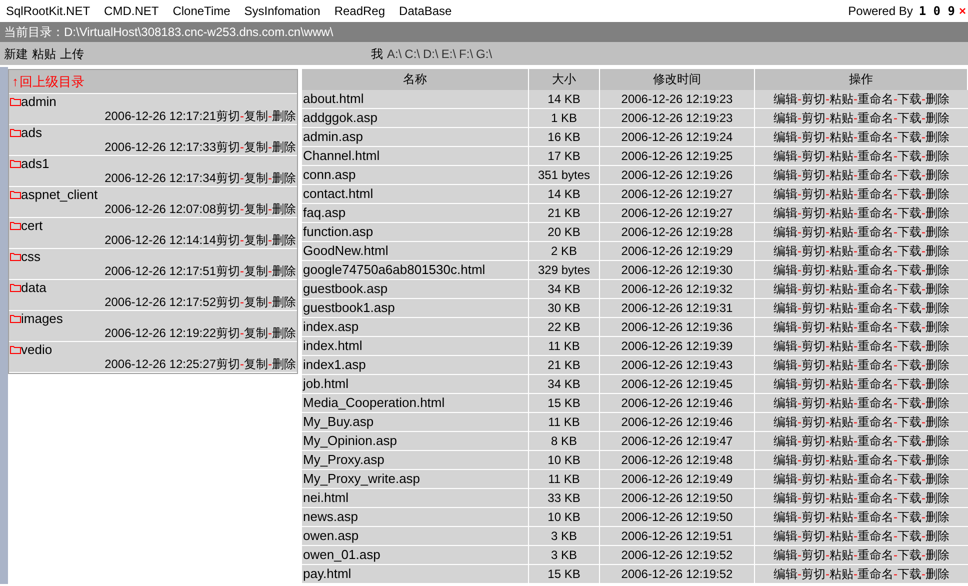 Image resolution: width=968 pixels, height=586 pixels. Describe the element at coordinates (394, 269) in the screenshot. I see `file-link: google74750a6ab801530c.html` at that location.